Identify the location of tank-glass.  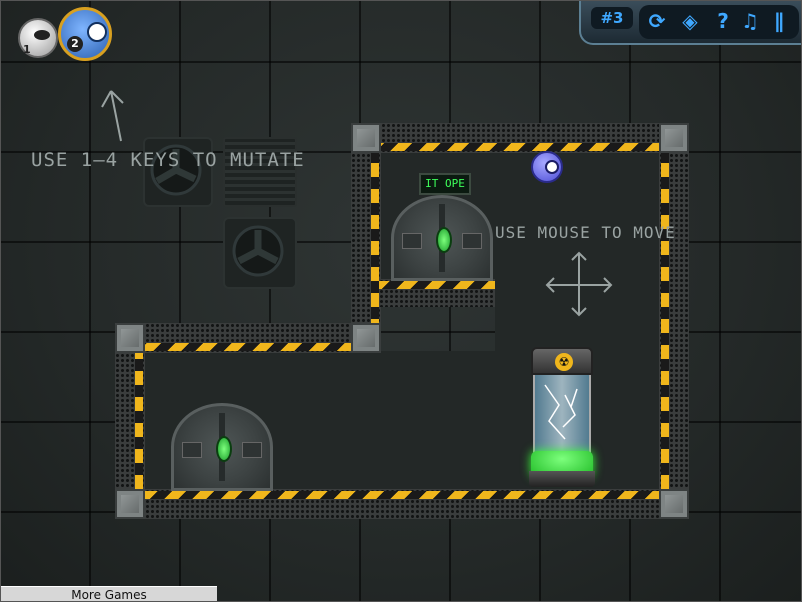
(562, 419).